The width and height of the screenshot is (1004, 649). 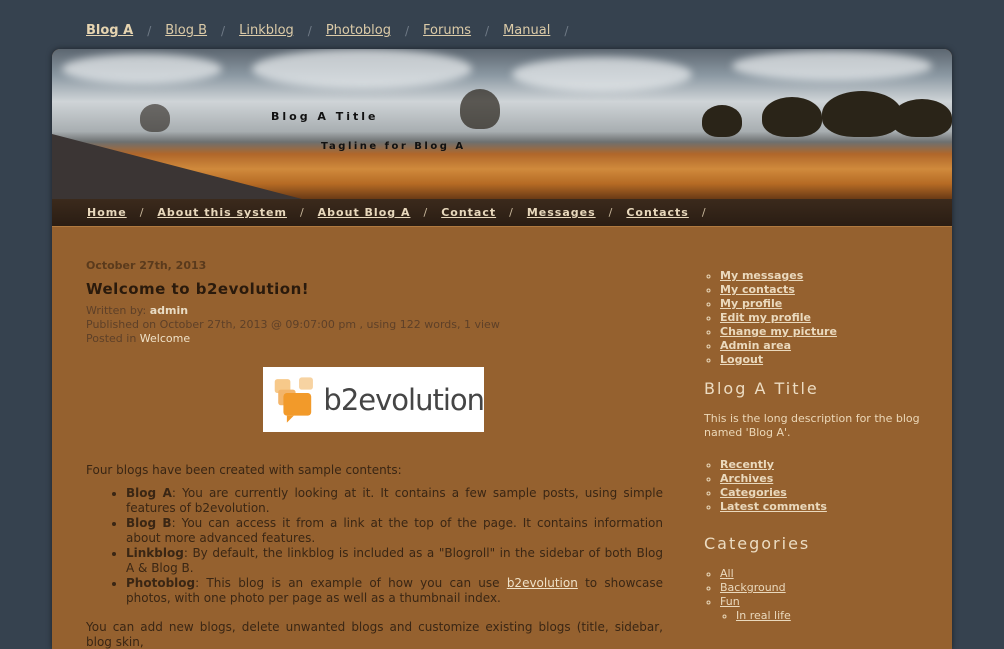 I want to click on list-item: Archives, so click(x=832, y=479).